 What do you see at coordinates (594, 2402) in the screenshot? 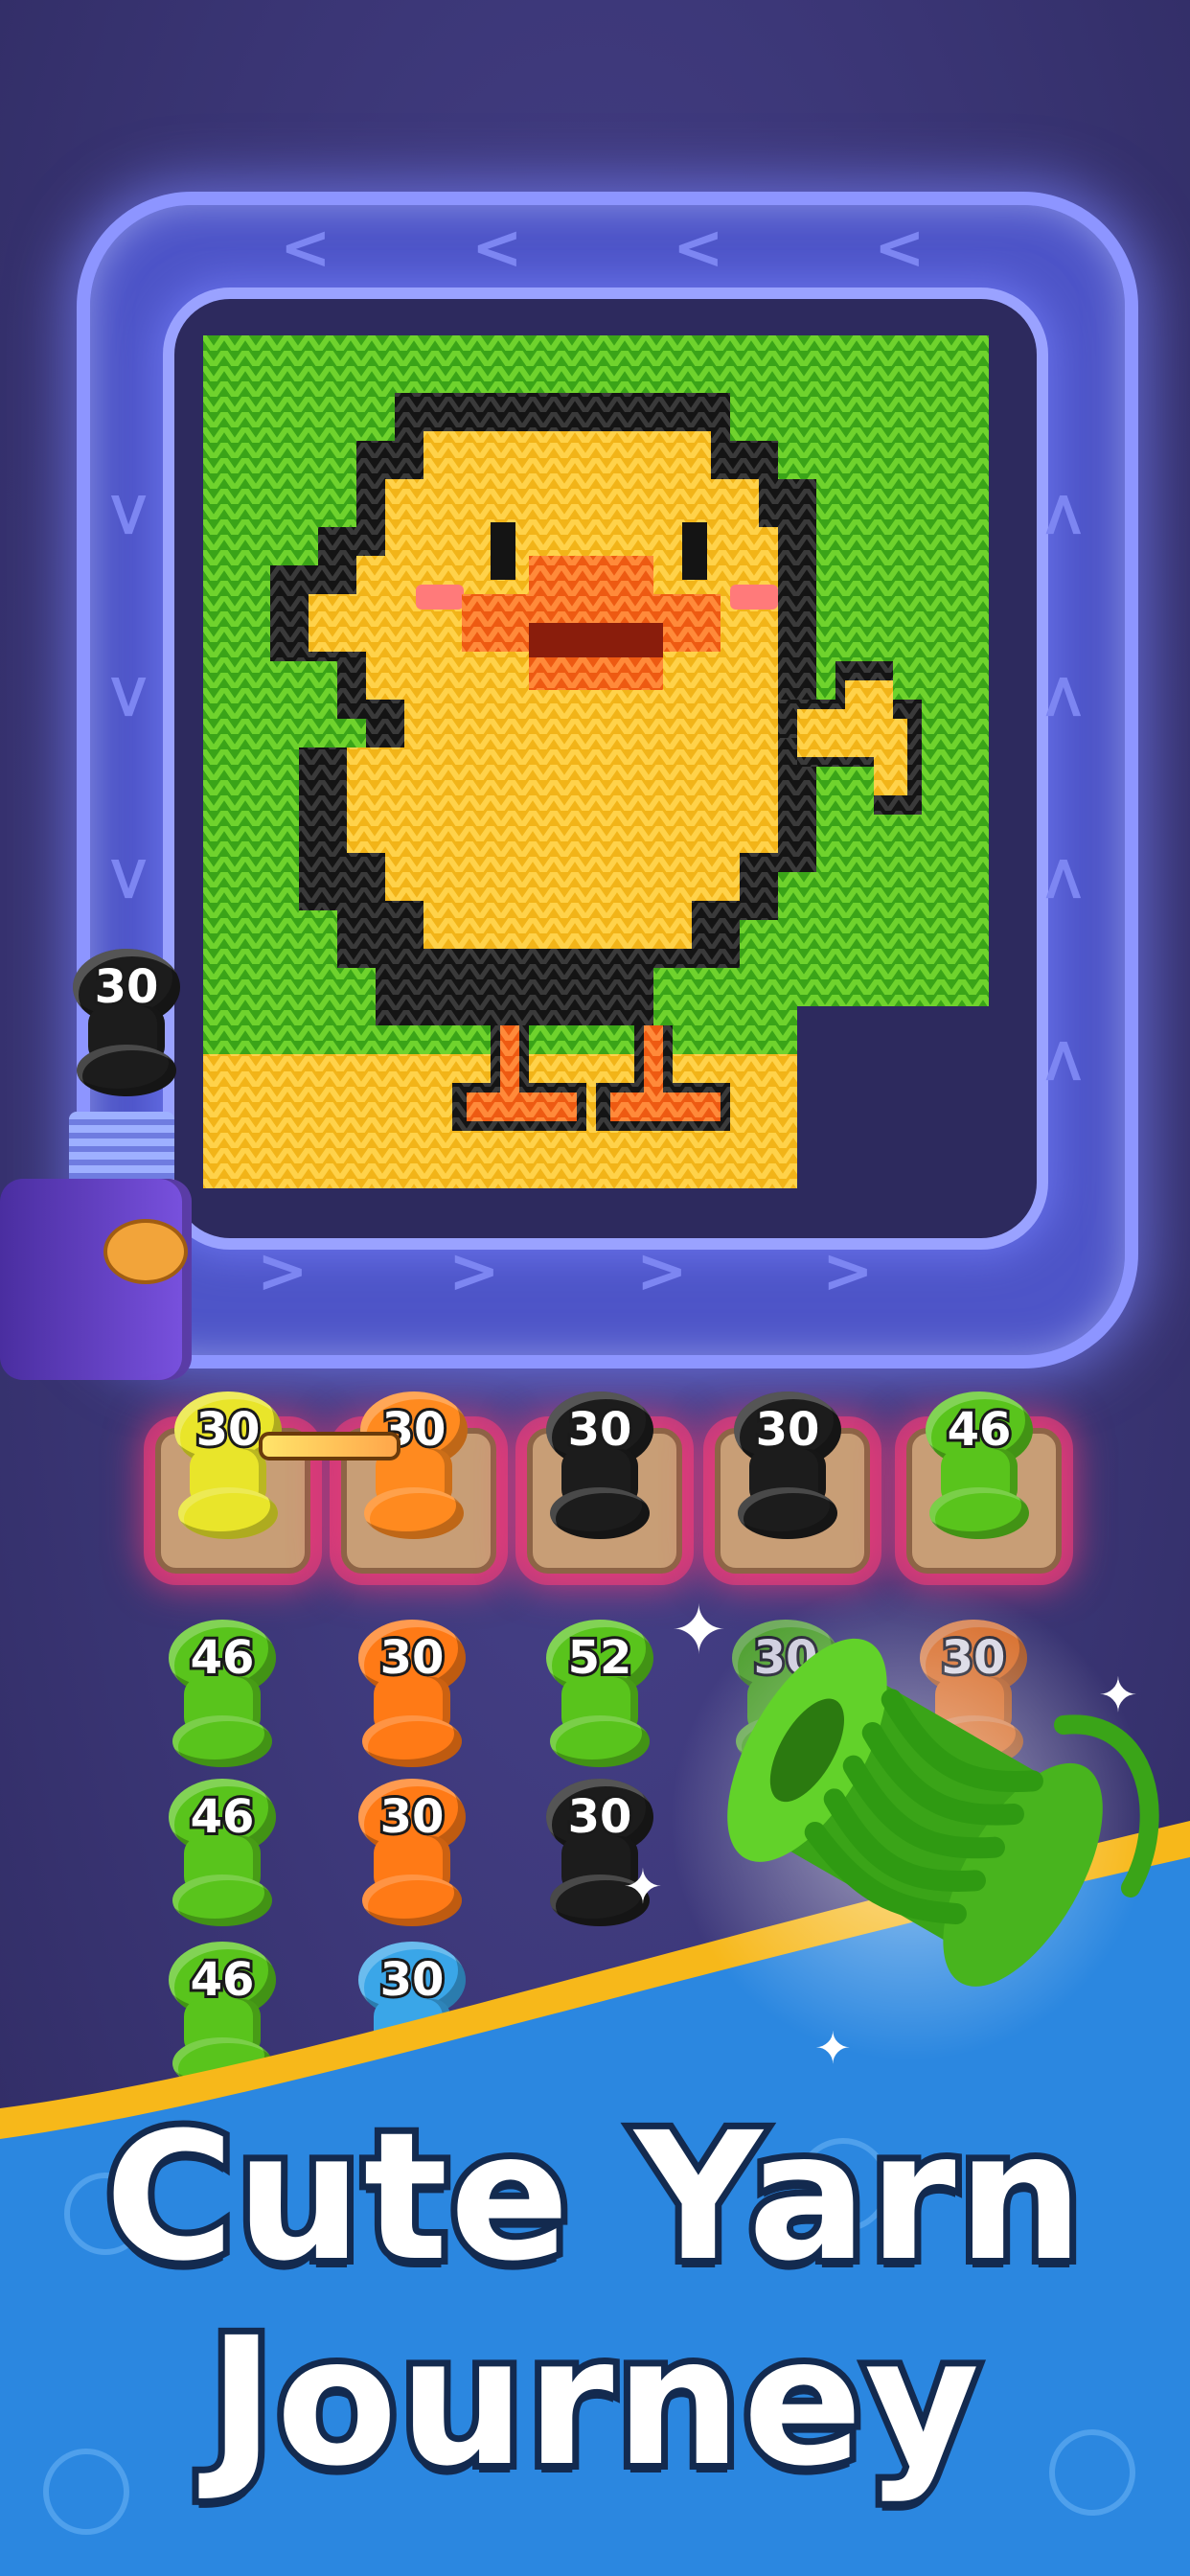
I see `headline-line-2: Journey` at bounding box center [594, 2402].